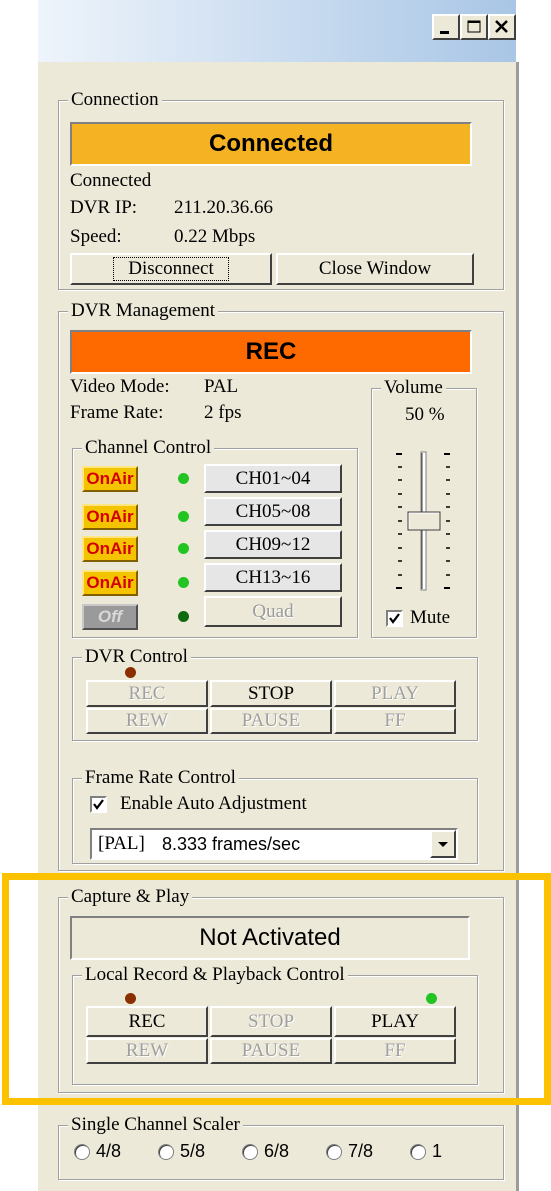  Describe the element at coordinates (110, 583) in the screenshot. I see `onair-toggle-4: OnAir` at that location.